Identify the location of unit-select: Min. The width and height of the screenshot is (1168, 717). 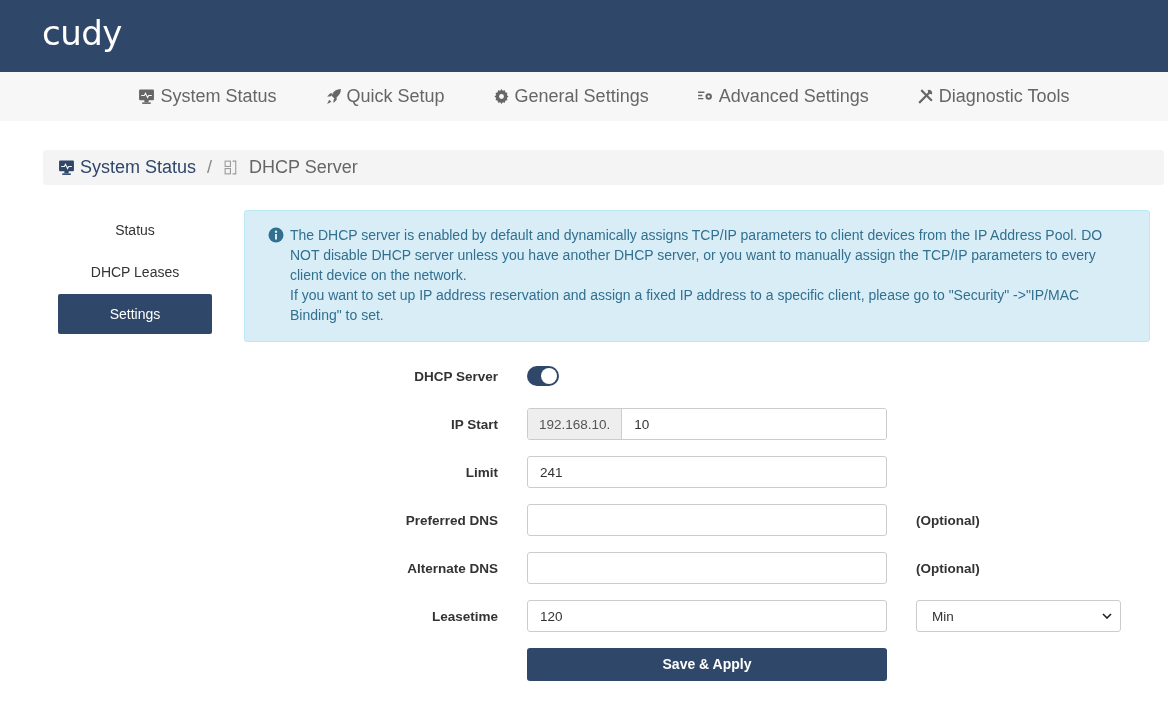
(1018, 616).